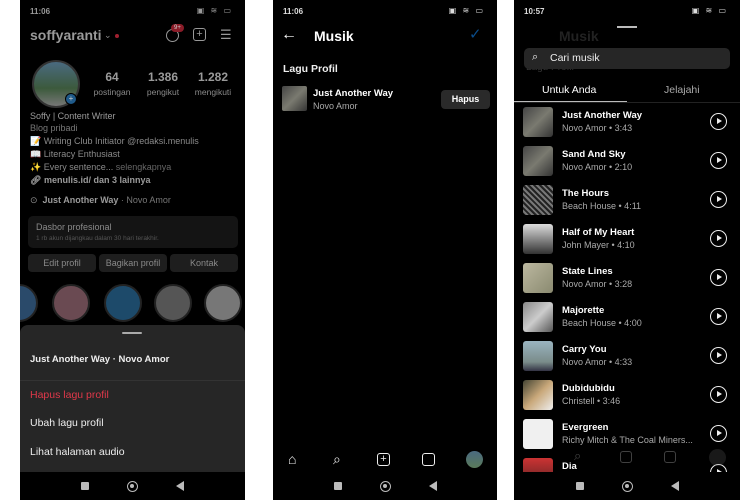 Image resolution: width=750 pixels, height=500 pixels. Describe the element at coordinates (627, 202) in the screenshot. I see `song-row: The Hours Beach House • 4:11` at that location.